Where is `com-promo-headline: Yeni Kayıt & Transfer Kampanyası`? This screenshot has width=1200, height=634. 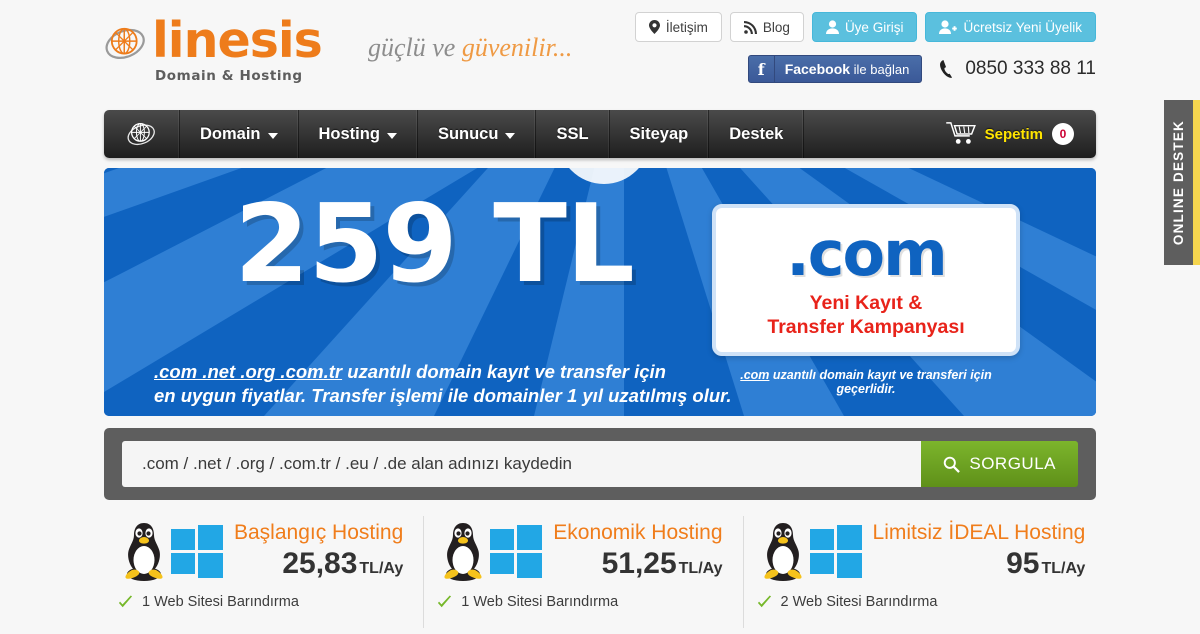
com-promo-headline: Yeni Kayıt & Transfer Kampanyası is located at coordinates (865, 316).